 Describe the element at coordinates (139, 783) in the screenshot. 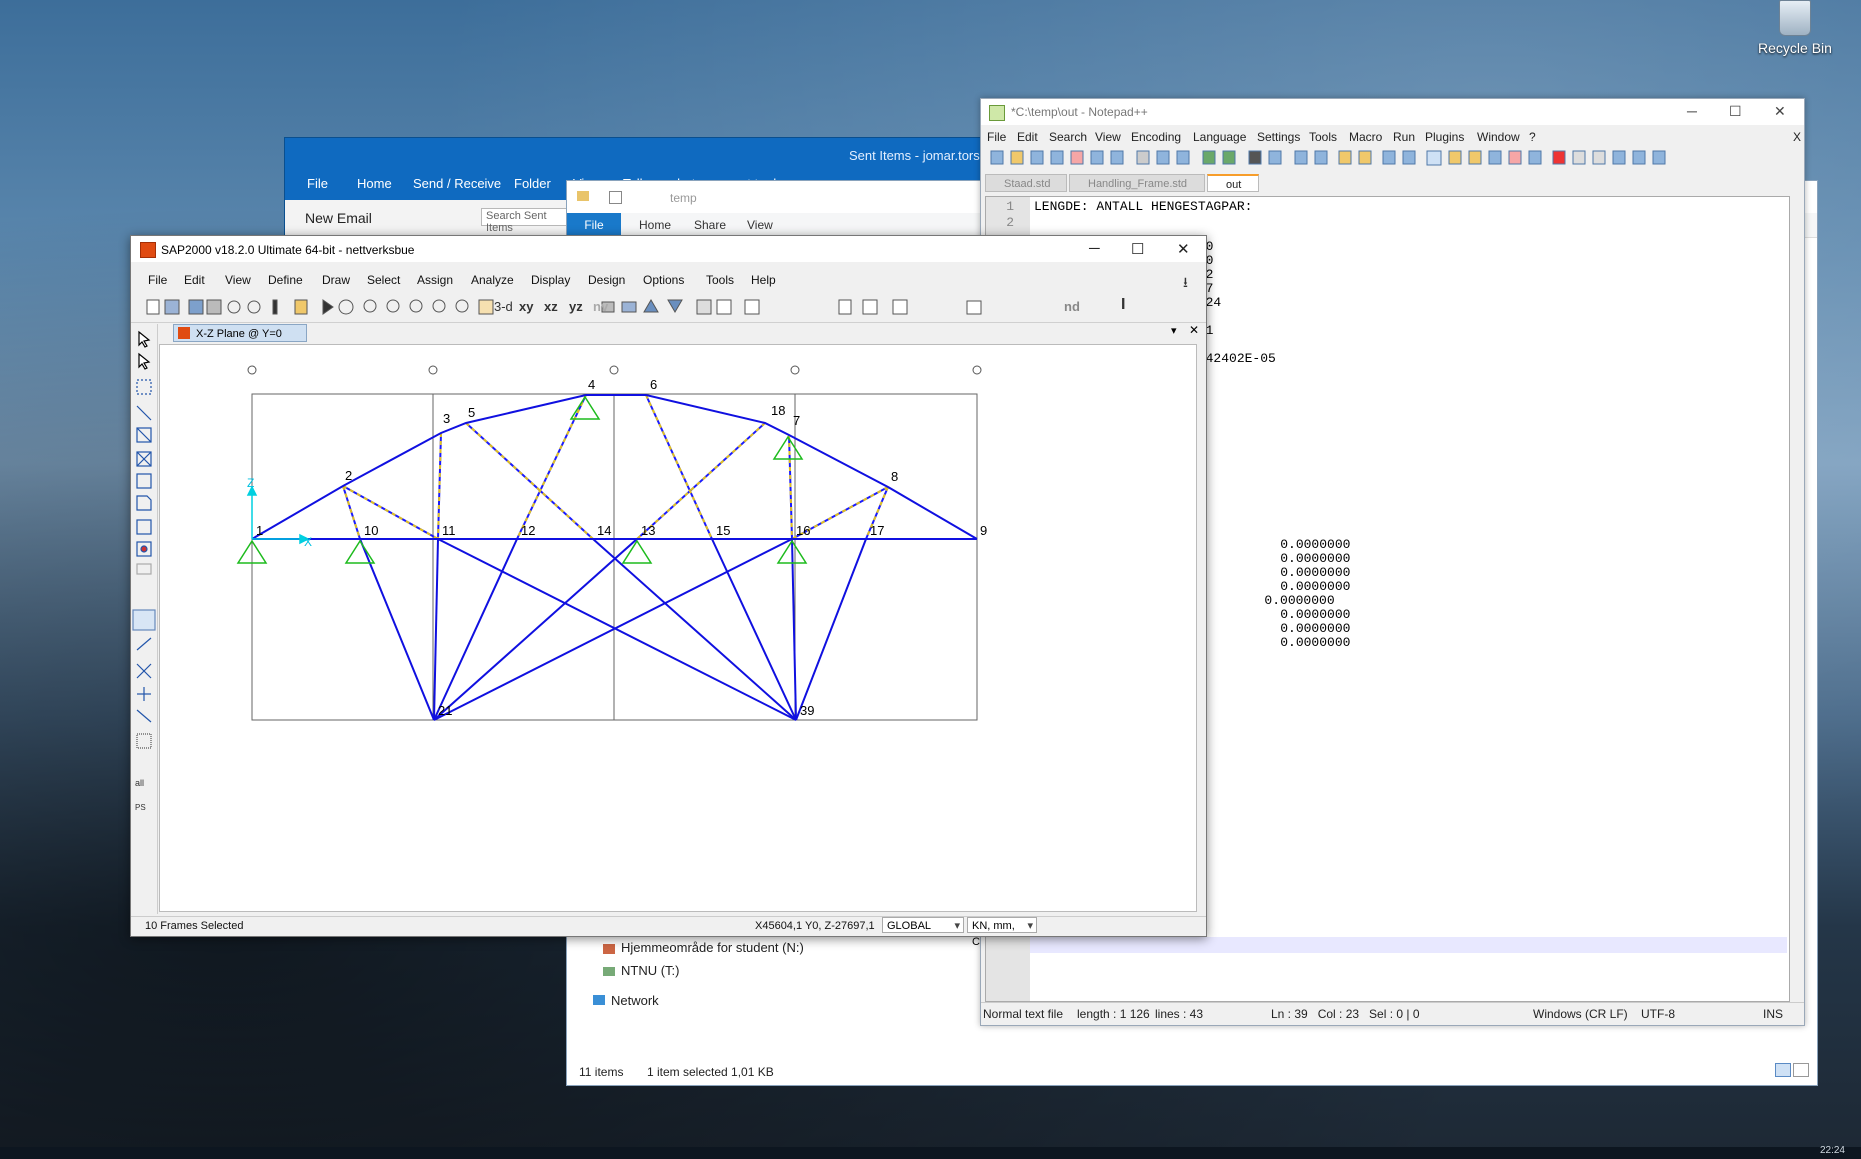

I see `select-all-label: all` at that location.